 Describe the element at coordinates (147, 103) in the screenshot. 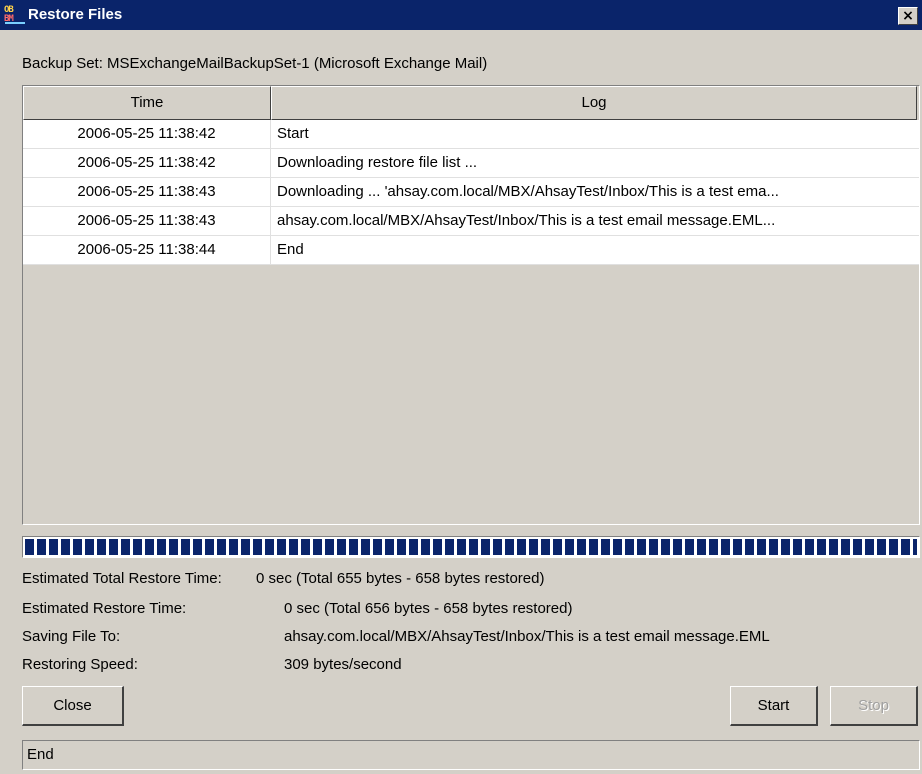

I see `column-header-time: Time` at that location.